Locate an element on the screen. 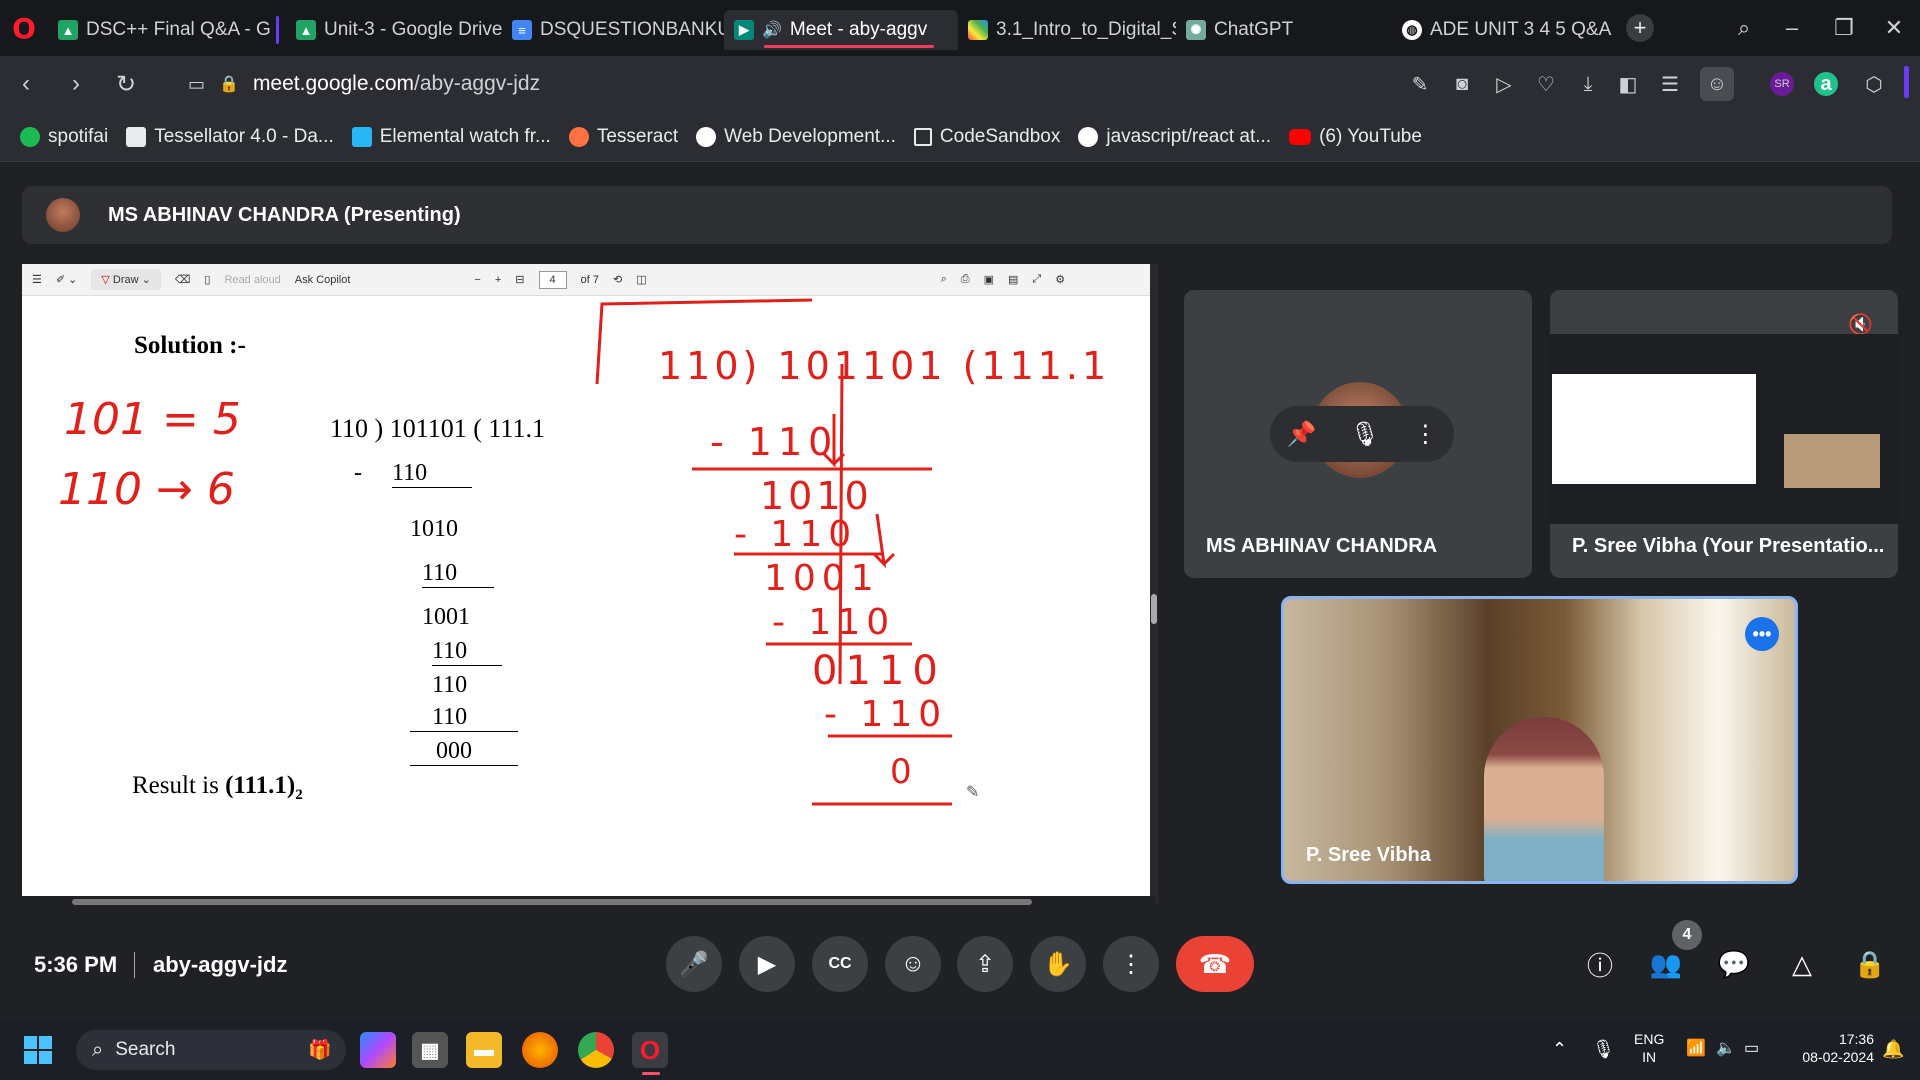 The height and width of the screenshot is (1080, 1920). heart-icon: ♡ is located at coordinates (1546, 84).